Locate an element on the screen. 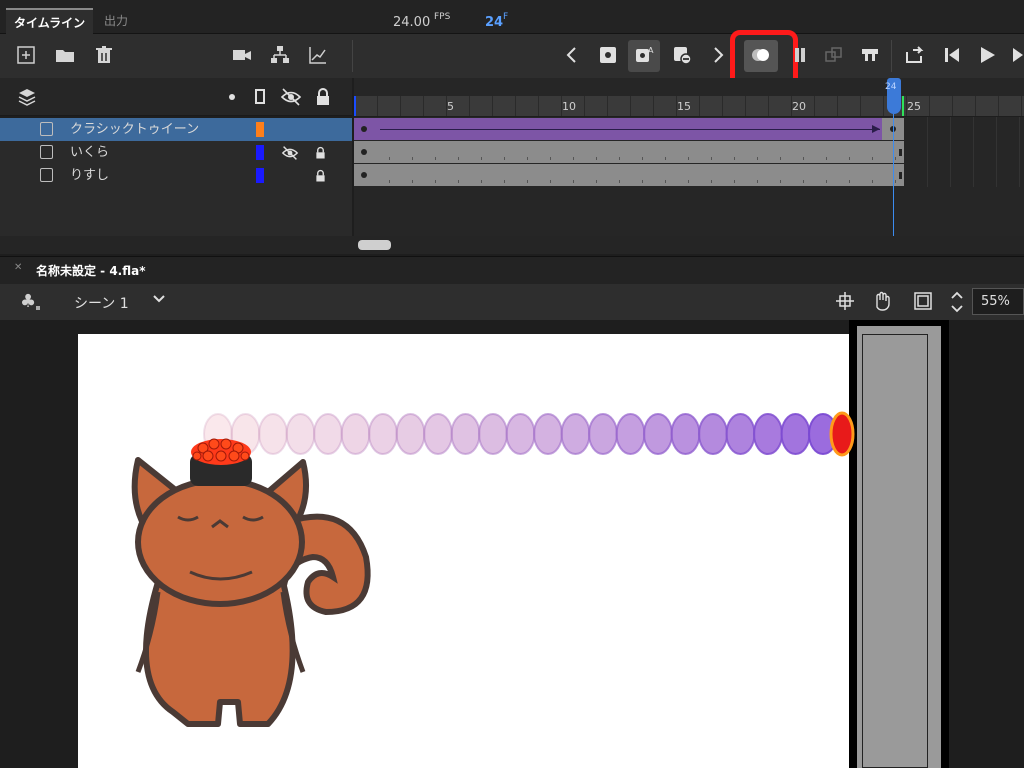  prev-keyframe-icon is located at coordinates (572, 55).